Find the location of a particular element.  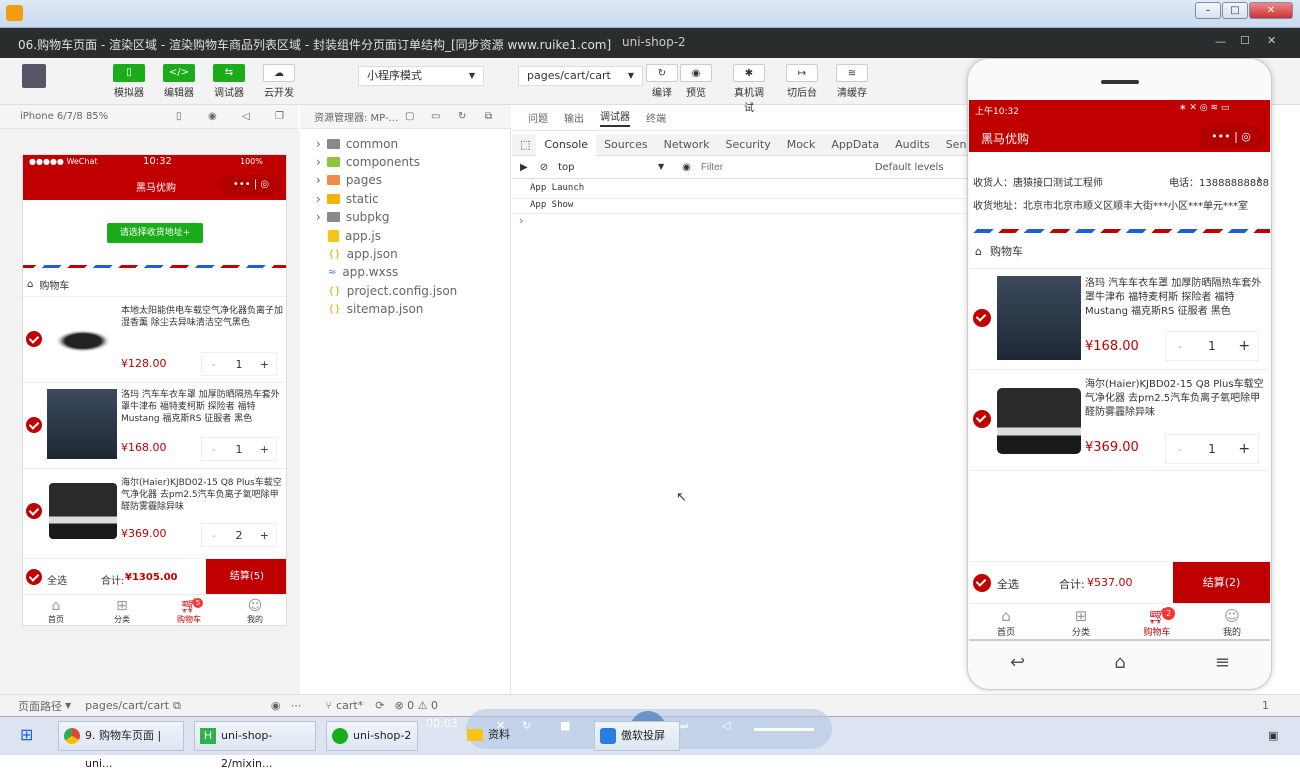

folder-pages: › pages is located at coordinates (349, 180).